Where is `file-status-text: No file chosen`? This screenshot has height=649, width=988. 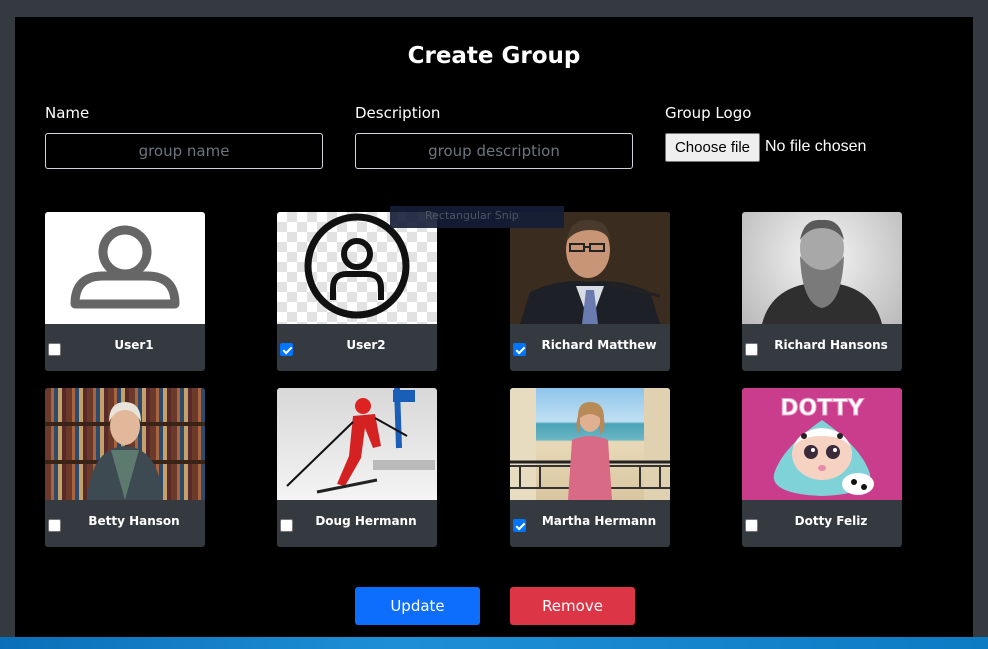
file-status-text: No file chosen is located at coordinates (816, 146).